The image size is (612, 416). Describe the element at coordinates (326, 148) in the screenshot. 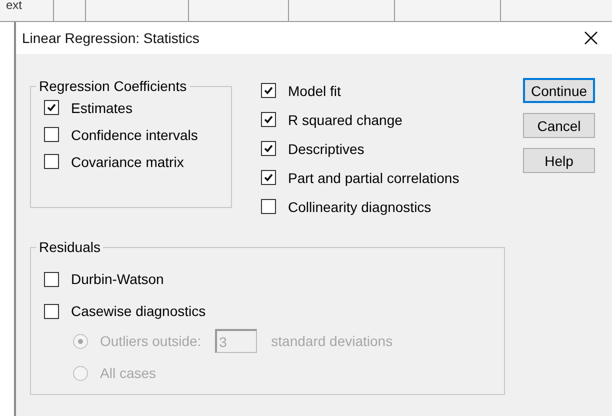

I see `checkbox-label: Descriptives` at that location.